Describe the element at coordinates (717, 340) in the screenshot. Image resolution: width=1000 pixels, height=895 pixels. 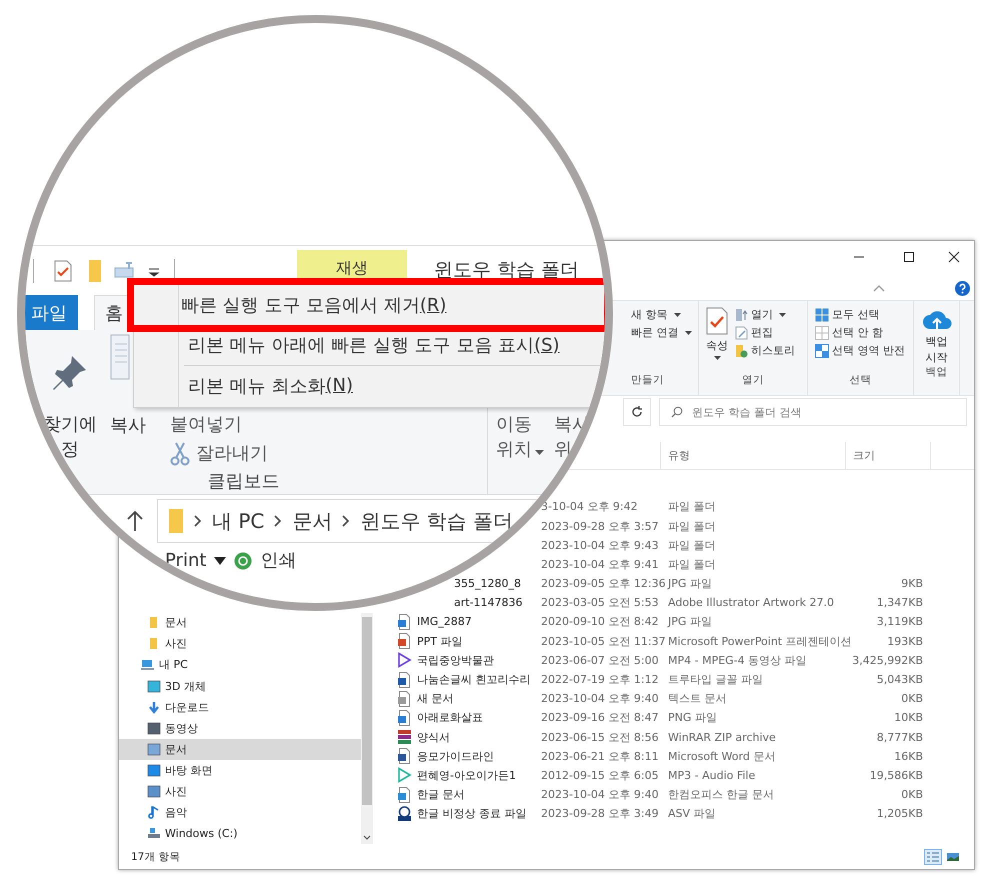
I see `properties-button: 속성` at that location.